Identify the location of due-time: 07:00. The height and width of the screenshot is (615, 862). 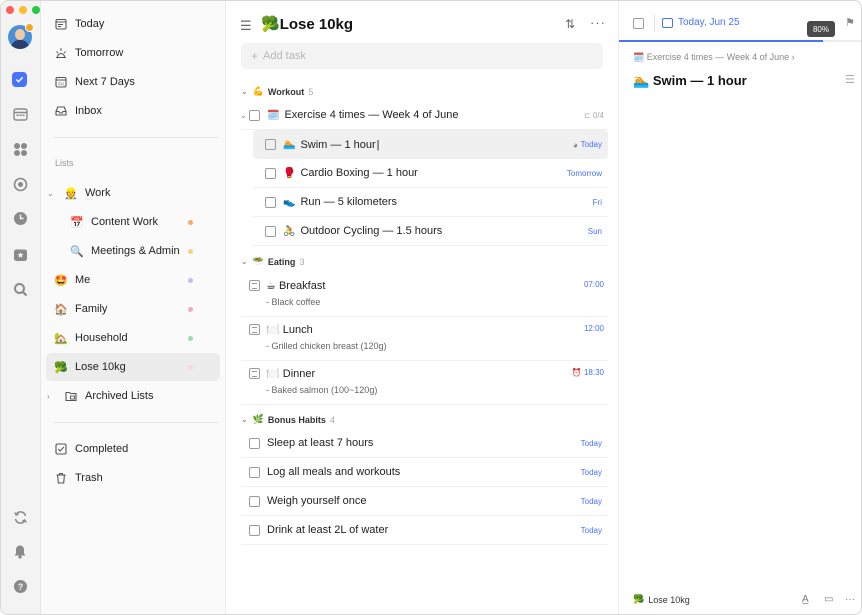
(594, 284).